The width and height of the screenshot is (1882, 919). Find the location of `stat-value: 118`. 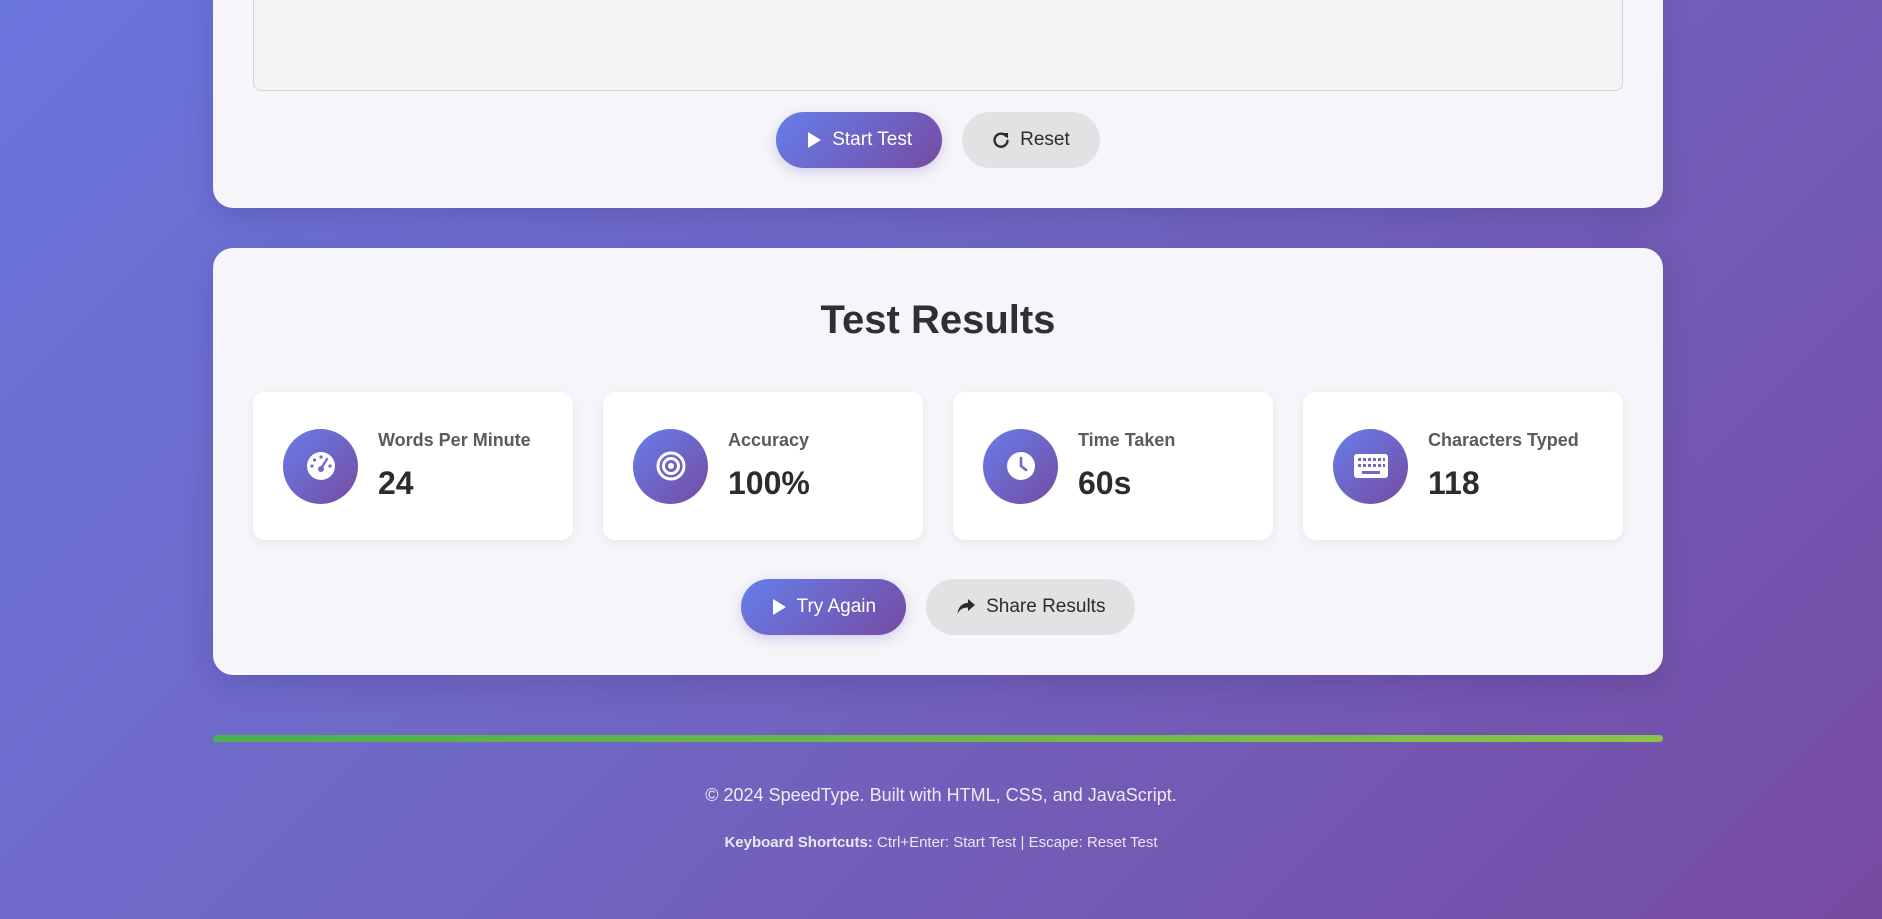

stat-value: 118 is located at coordinates (1454, 483).